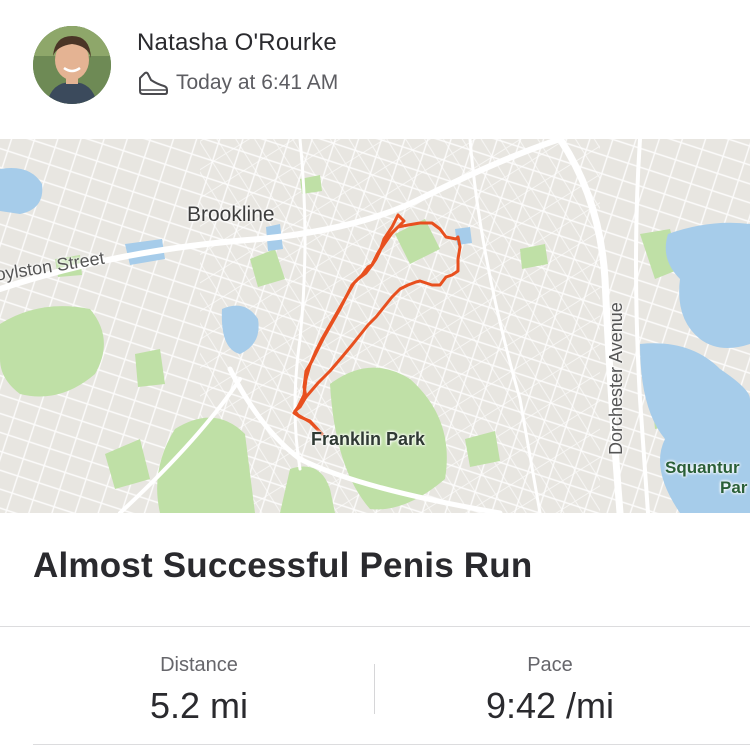 The image size is (750, 750). What do you see at coordinates (231, 214) in the screenshot?
I see `map-label-brookline: Brookline` at bounding box center [231, 214].